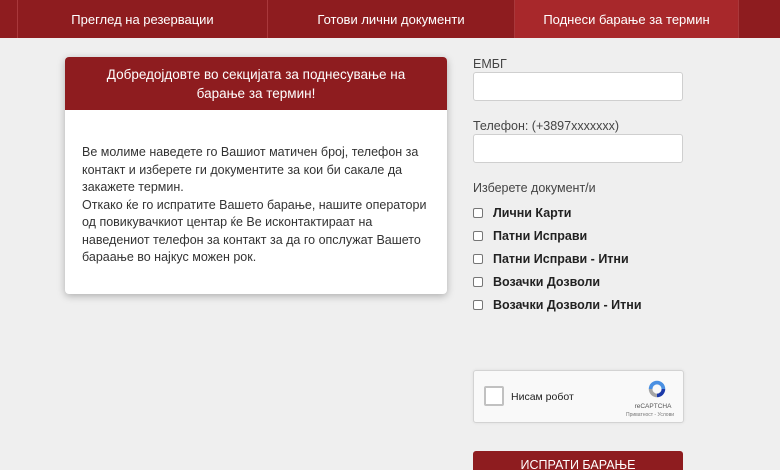 The width and height of the screenshot is (780, 470). What do you see at coordinates (578, 460) in the screenshot?
I see `submit-request-button: ИСПРАТИ БАРАЊЕ` at bounding box center [578, 460].